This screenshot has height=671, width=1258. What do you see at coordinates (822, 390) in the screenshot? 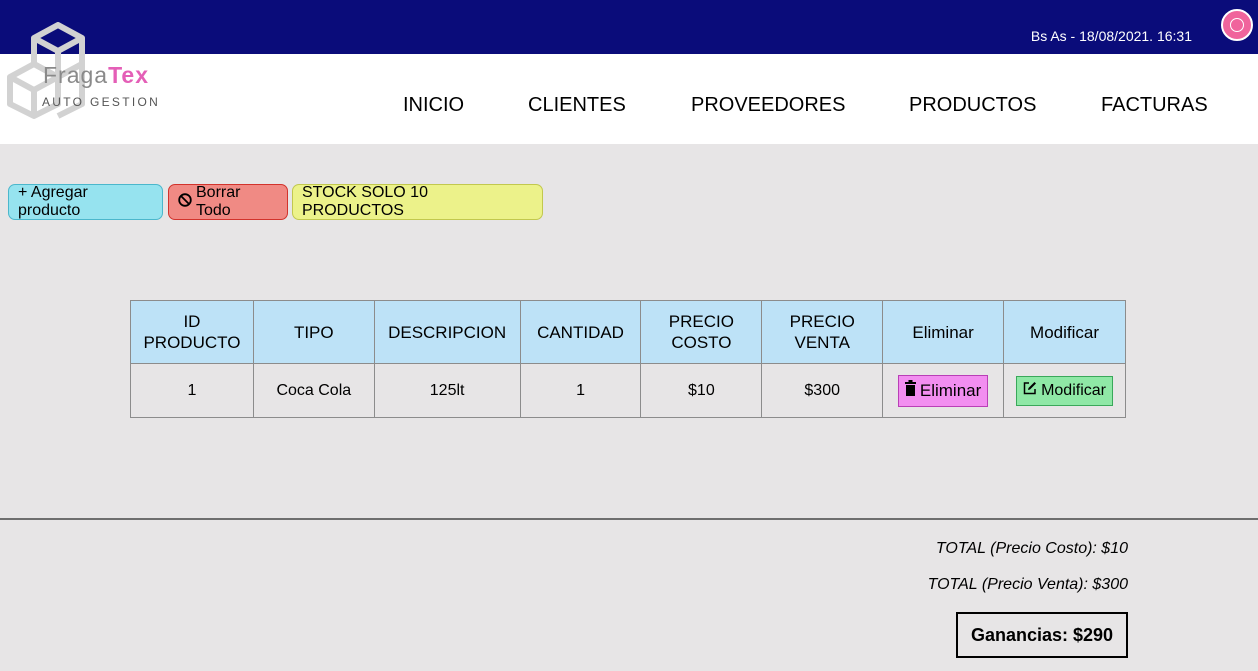
I see `cell-precio-venta: $300` at bounding box center [822, 390].